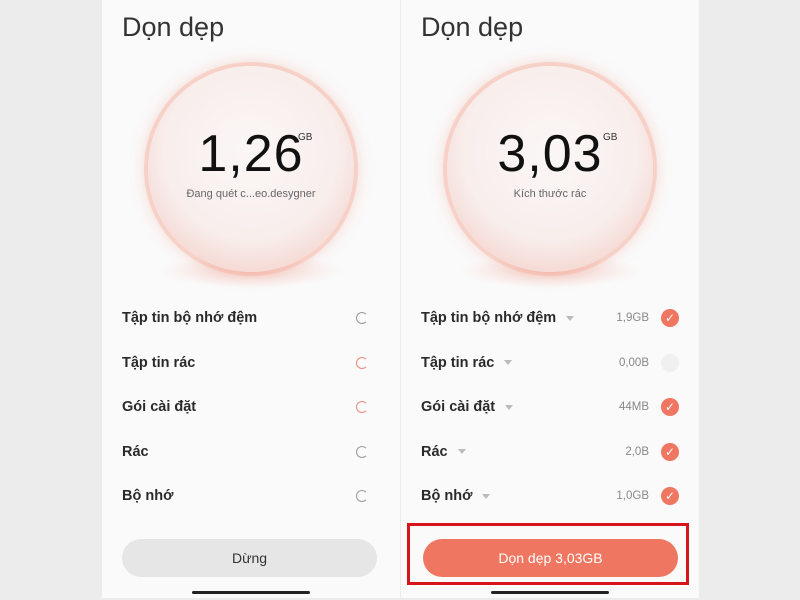 This screenshot has width=800, height=600. Describe the element at coordinates (251, 194) in the screenshot. I see `scan-status: Đang quét c...eo.desygner` at that location.